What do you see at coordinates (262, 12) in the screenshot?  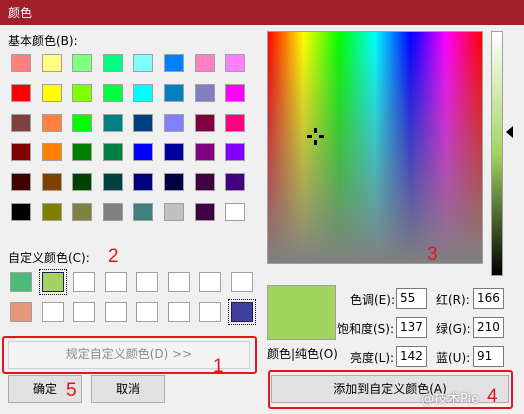 I see `title-bar: 颜色` at bounding box center [262, 12].